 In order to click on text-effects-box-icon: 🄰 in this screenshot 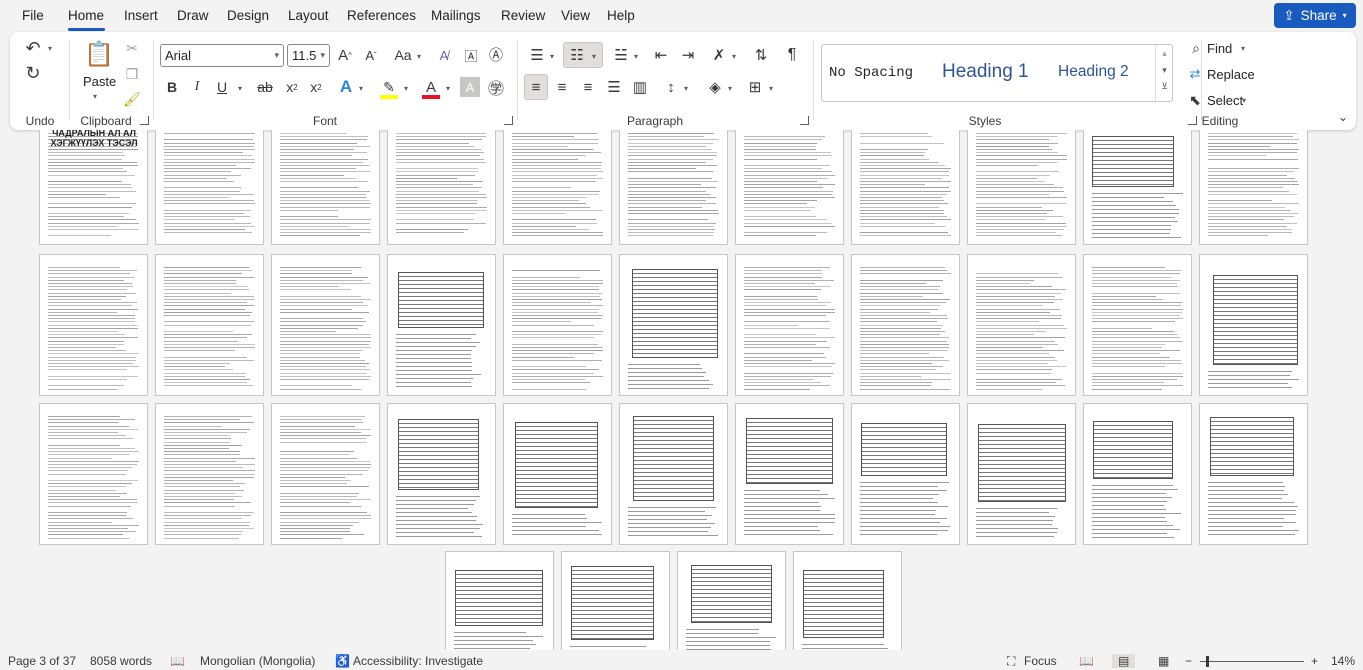, I will do `click(471, 55)`.